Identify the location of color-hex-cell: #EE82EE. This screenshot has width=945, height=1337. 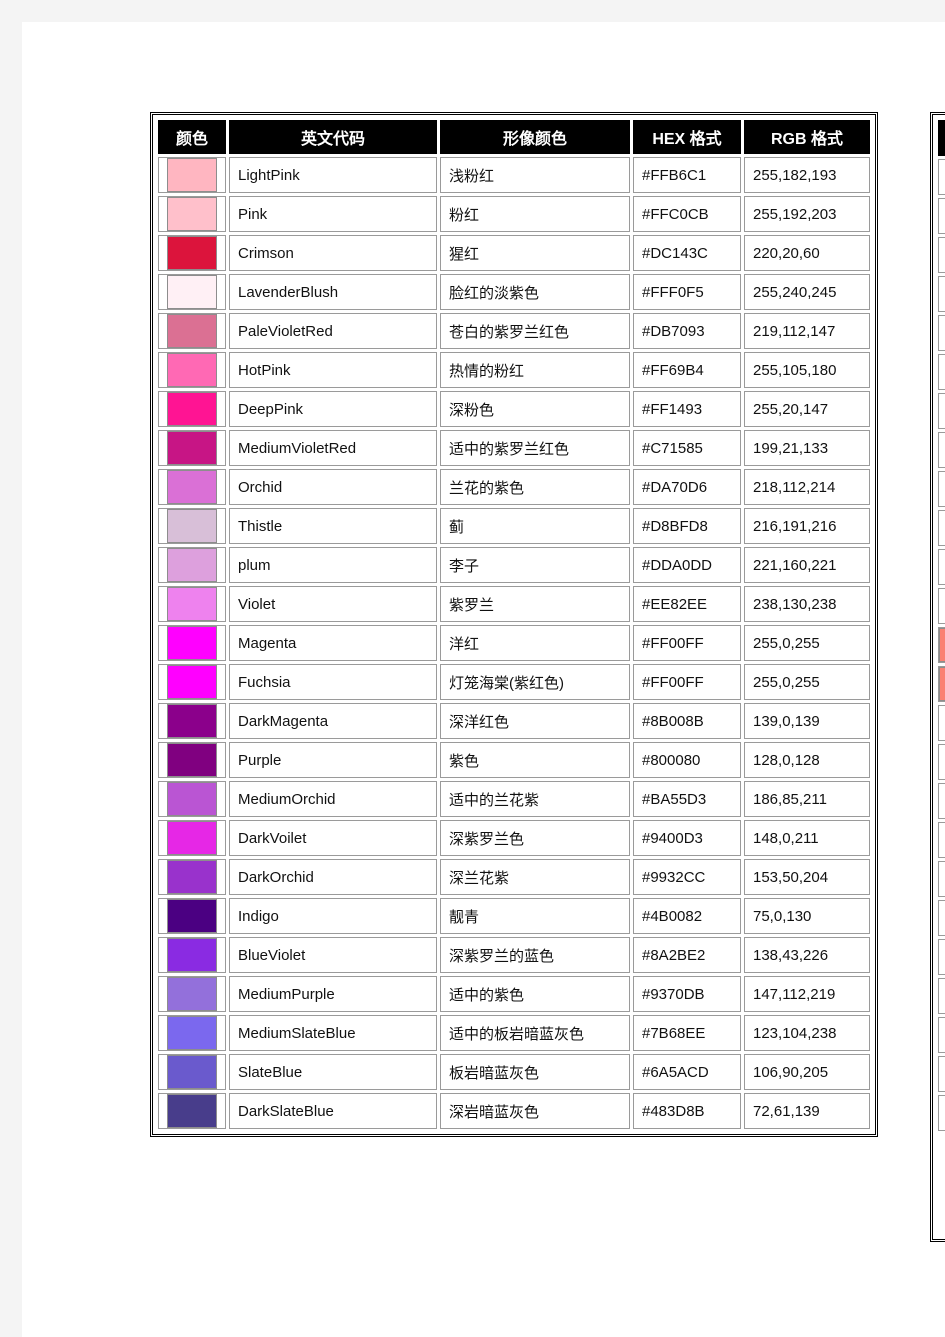
(687, 604).